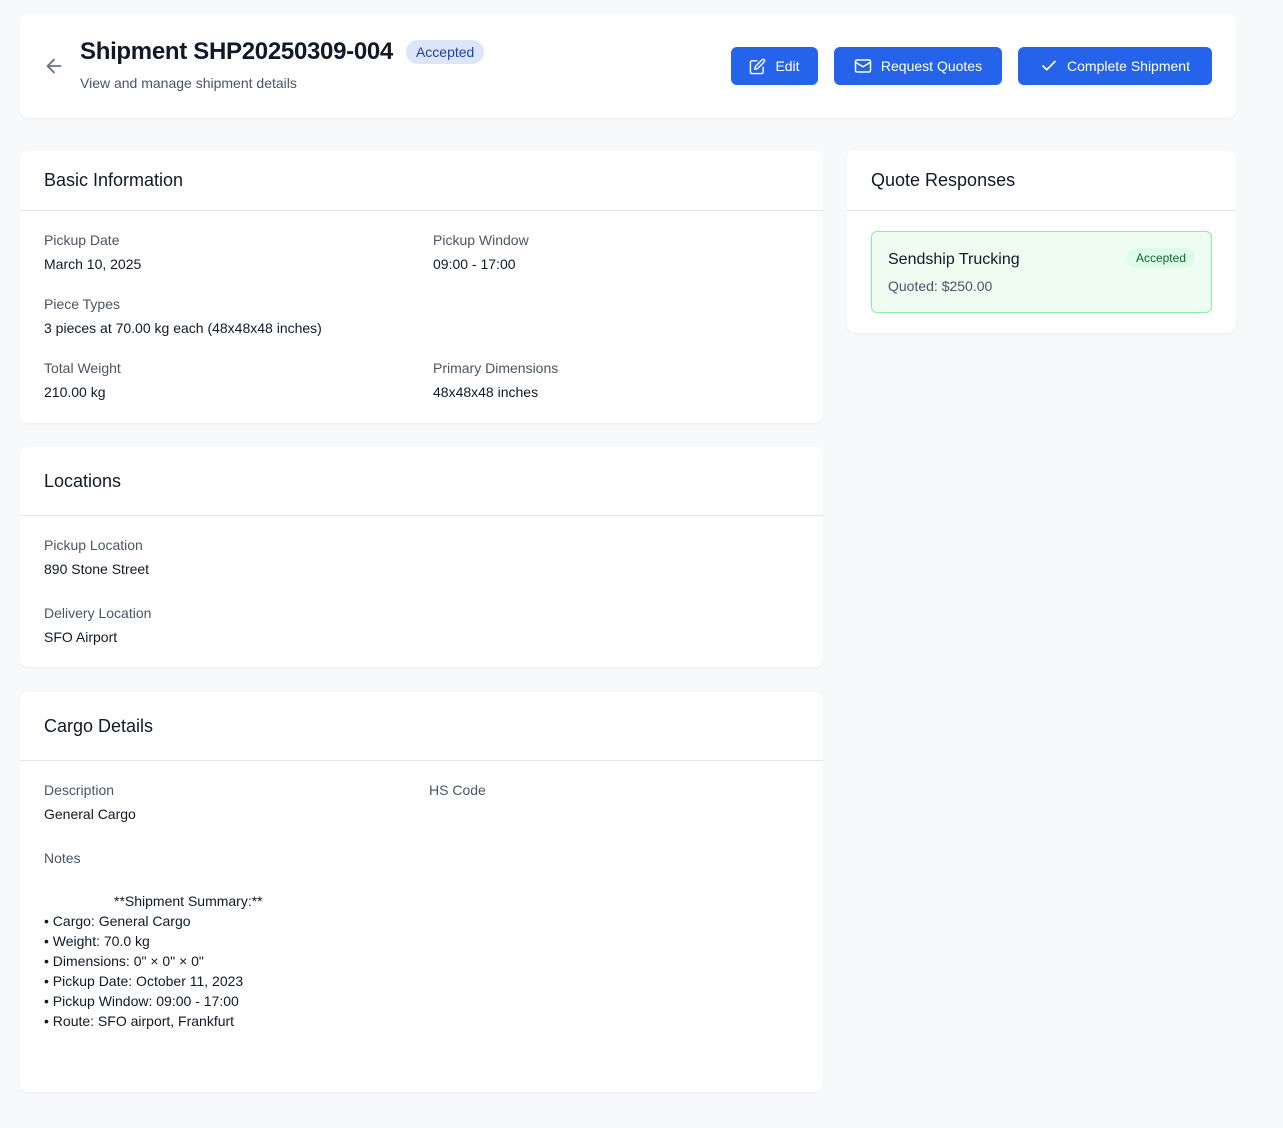 This screenshot has width=1283, height=1128. What do you see at coordinates (82, 240) in the screenshot?
I see `pickup-date-label: Pickup Date` at bounding box center [82, 240].